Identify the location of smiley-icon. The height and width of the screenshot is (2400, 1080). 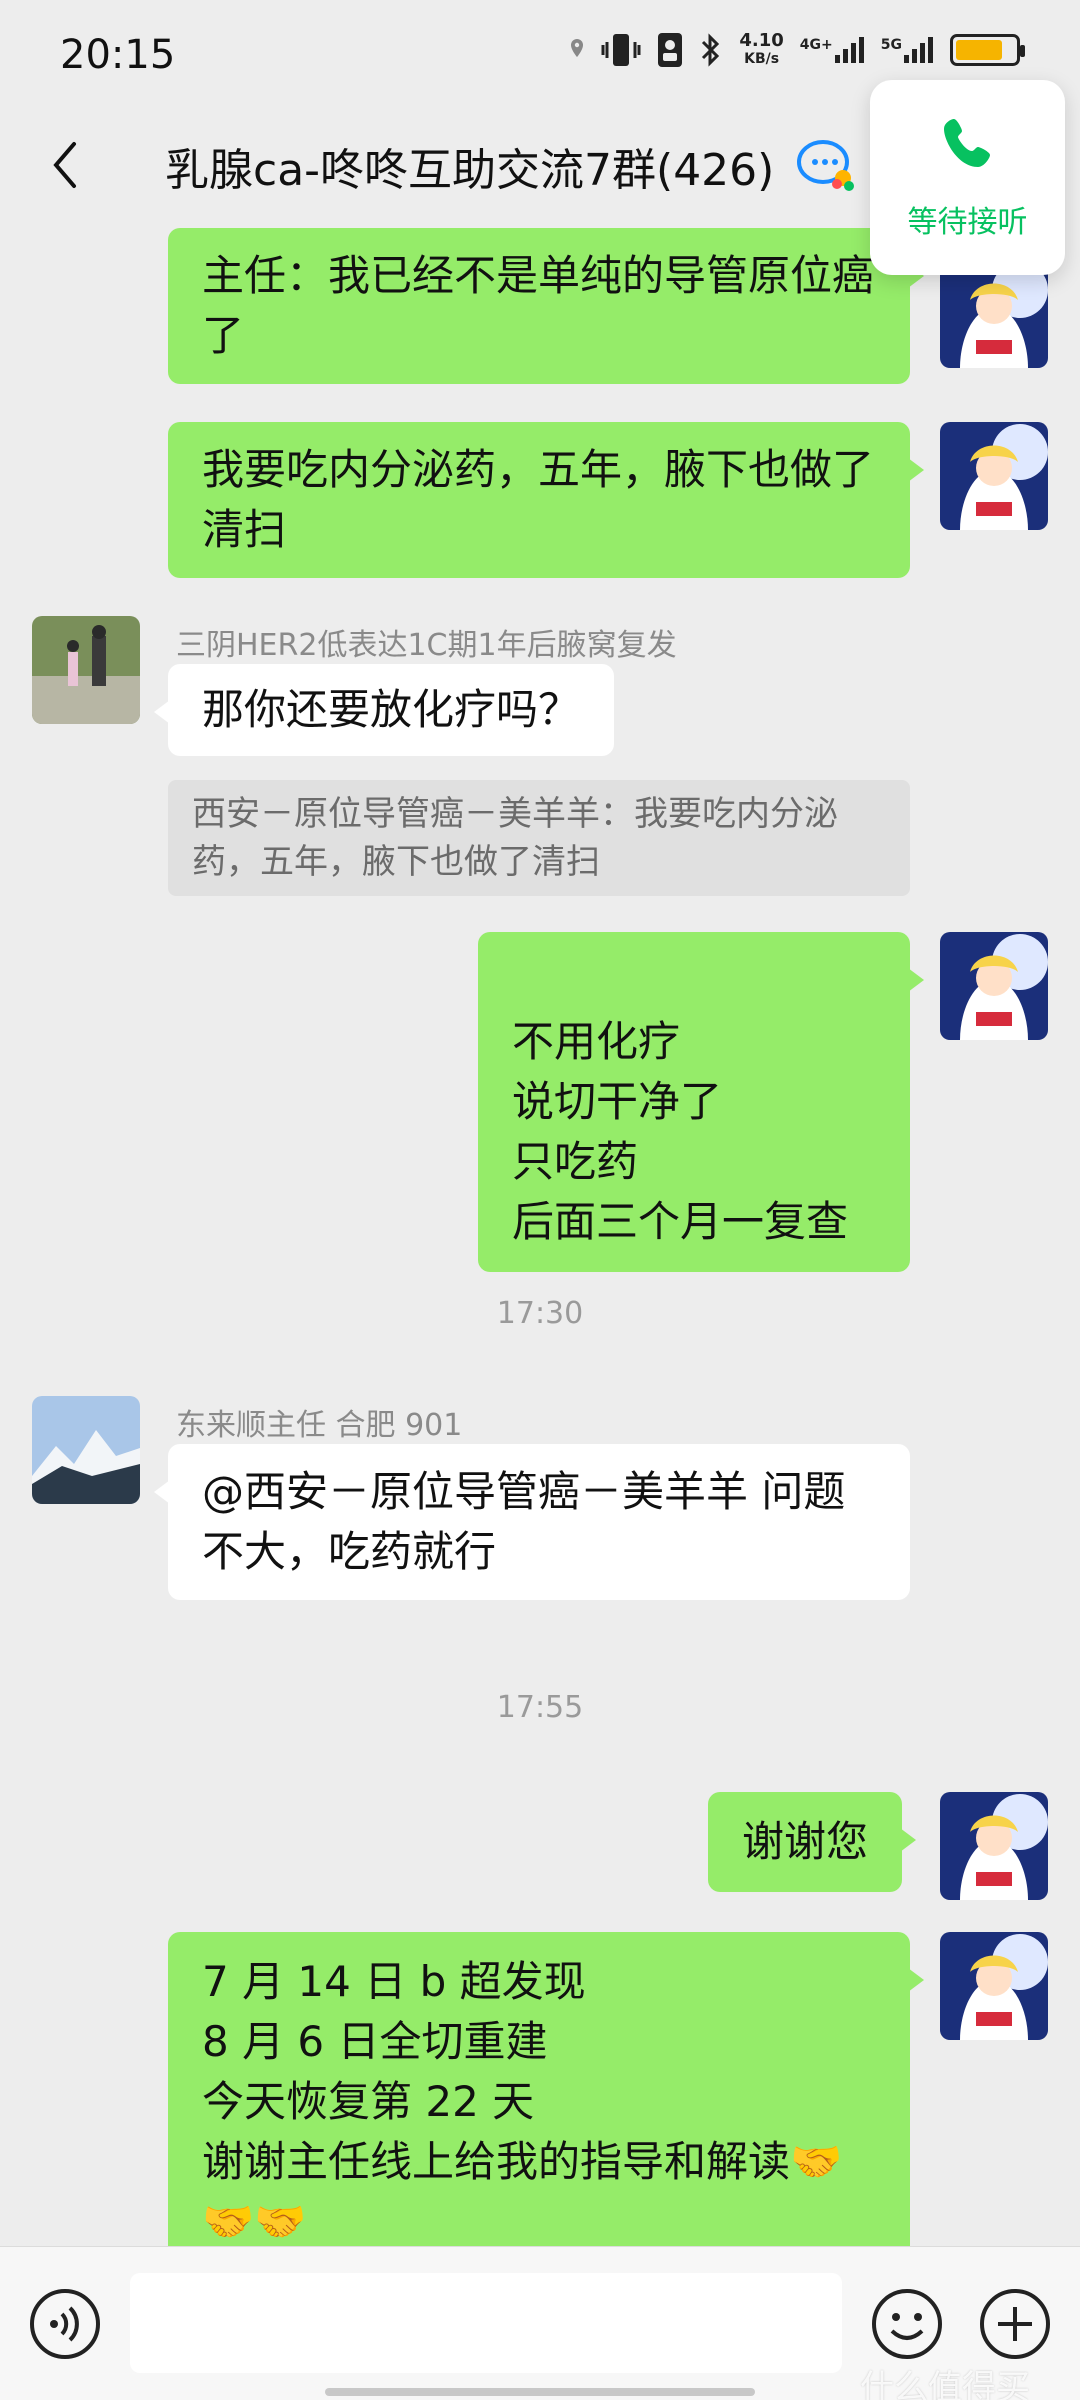
(907, 2324).